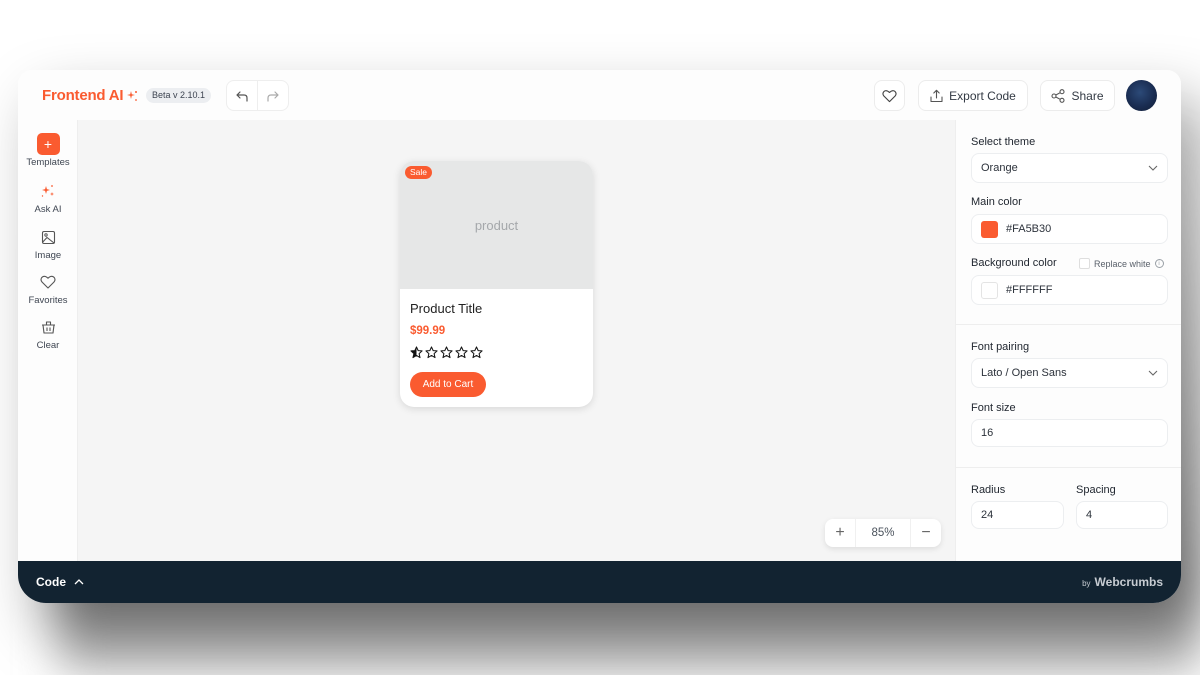 This screenshot has height=675, width=1200. Describe the element at coordinates (1029, 290) in the screenshot. I see `background-color-value: #FFFFFF` at that location.